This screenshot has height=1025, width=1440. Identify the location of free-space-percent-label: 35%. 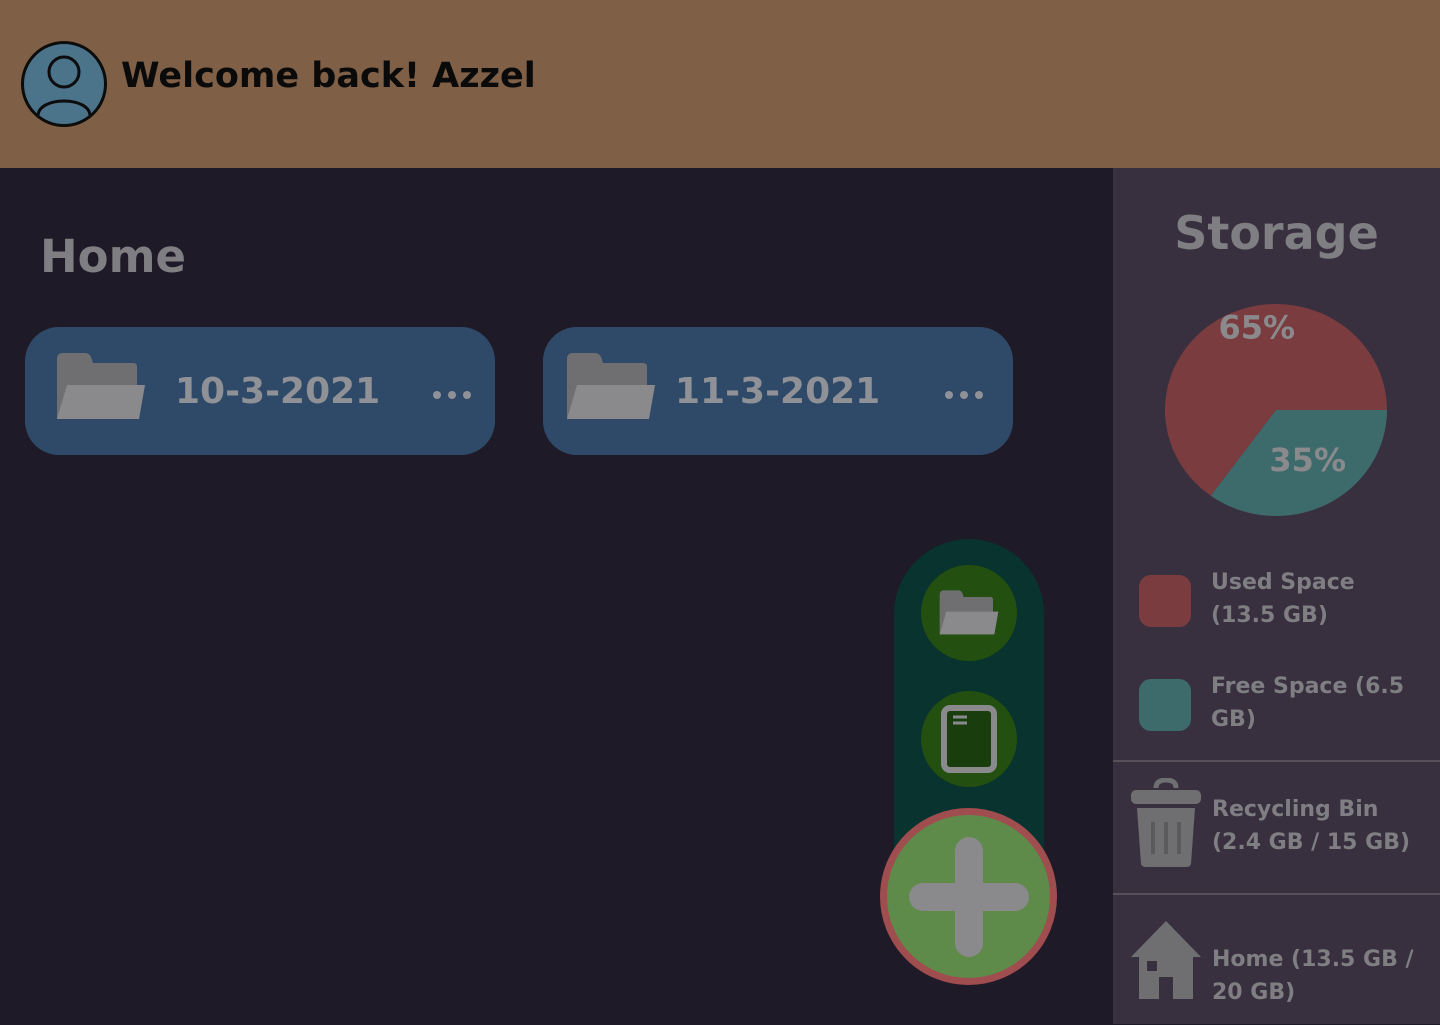
(1307, 460).